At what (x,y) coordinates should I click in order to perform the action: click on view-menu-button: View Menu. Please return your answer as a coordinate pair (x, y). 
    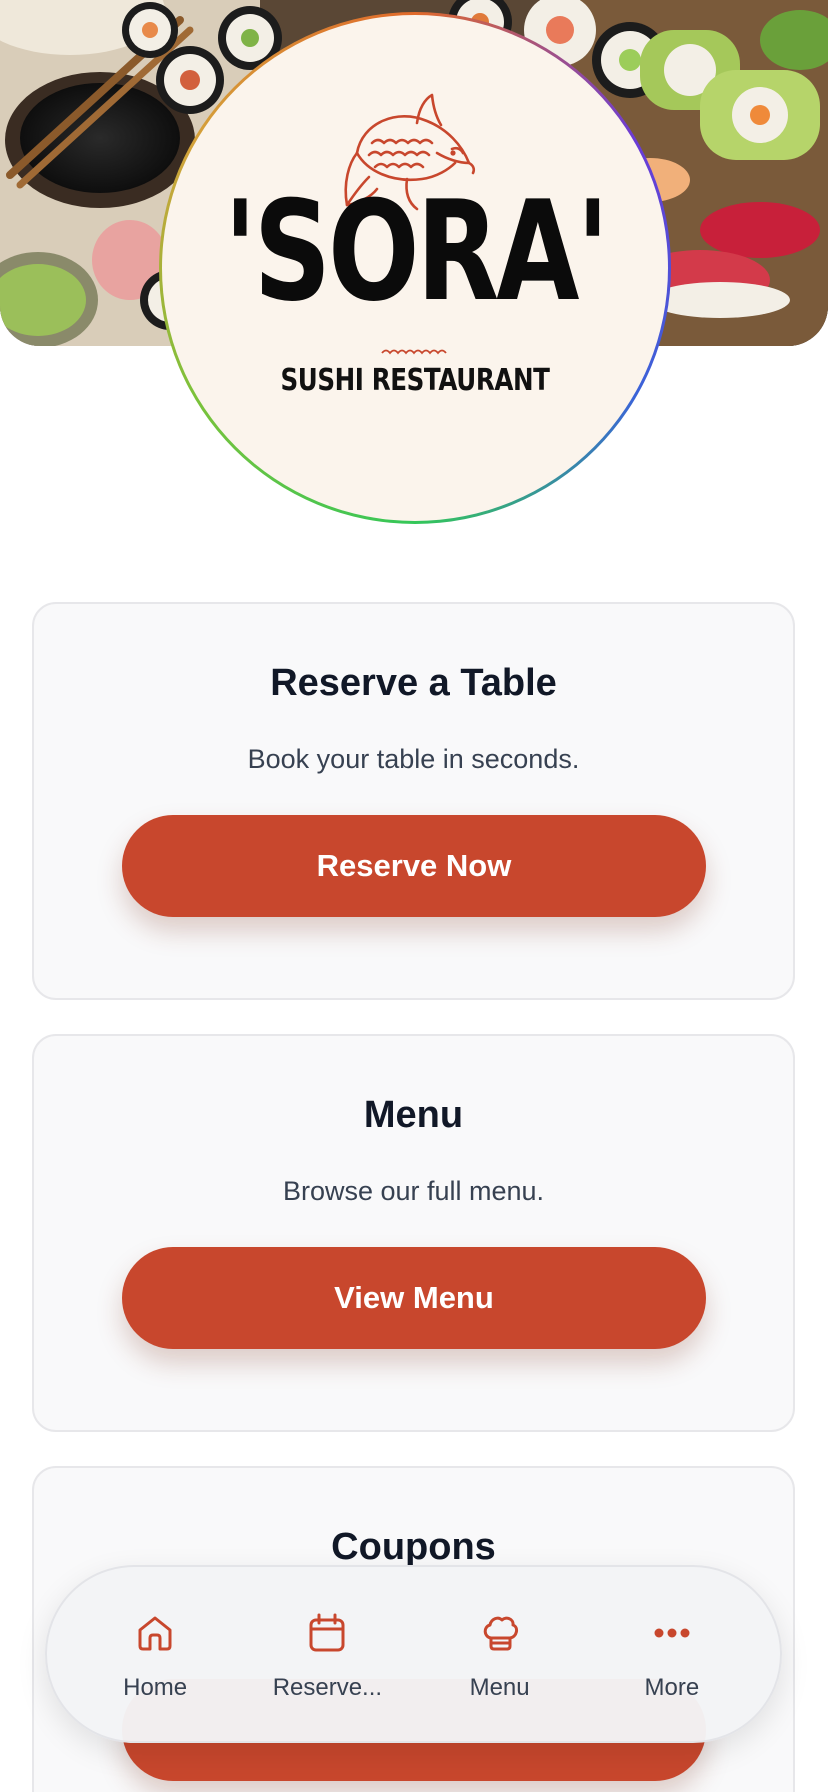
    Looking at the image, I should click on (414, 1298).